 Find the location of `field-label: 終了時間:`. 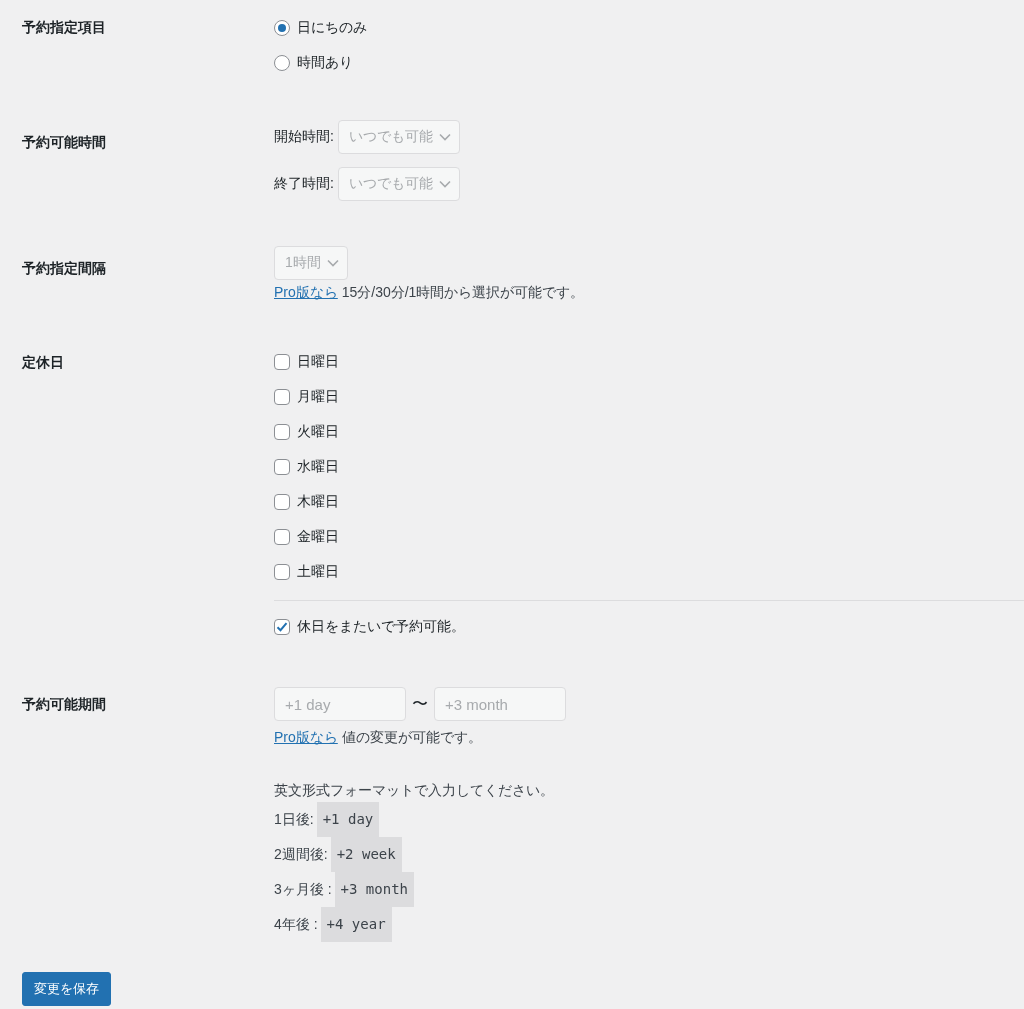

field-label: 終了時間: is located at coordinates (304, 184).